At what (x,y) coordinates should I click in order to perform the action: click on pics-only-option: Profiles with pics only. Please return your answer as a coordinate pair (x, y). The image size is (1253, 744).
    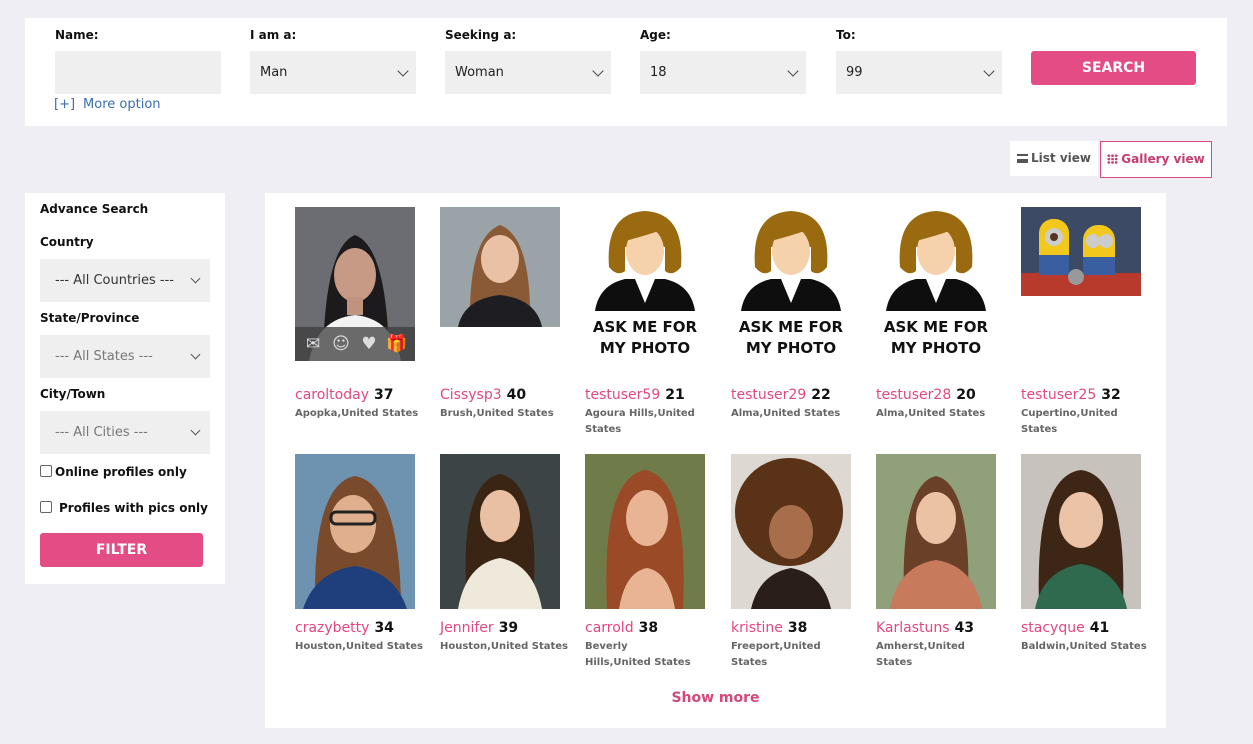
    Looking at the image, I should click on (124, 508).